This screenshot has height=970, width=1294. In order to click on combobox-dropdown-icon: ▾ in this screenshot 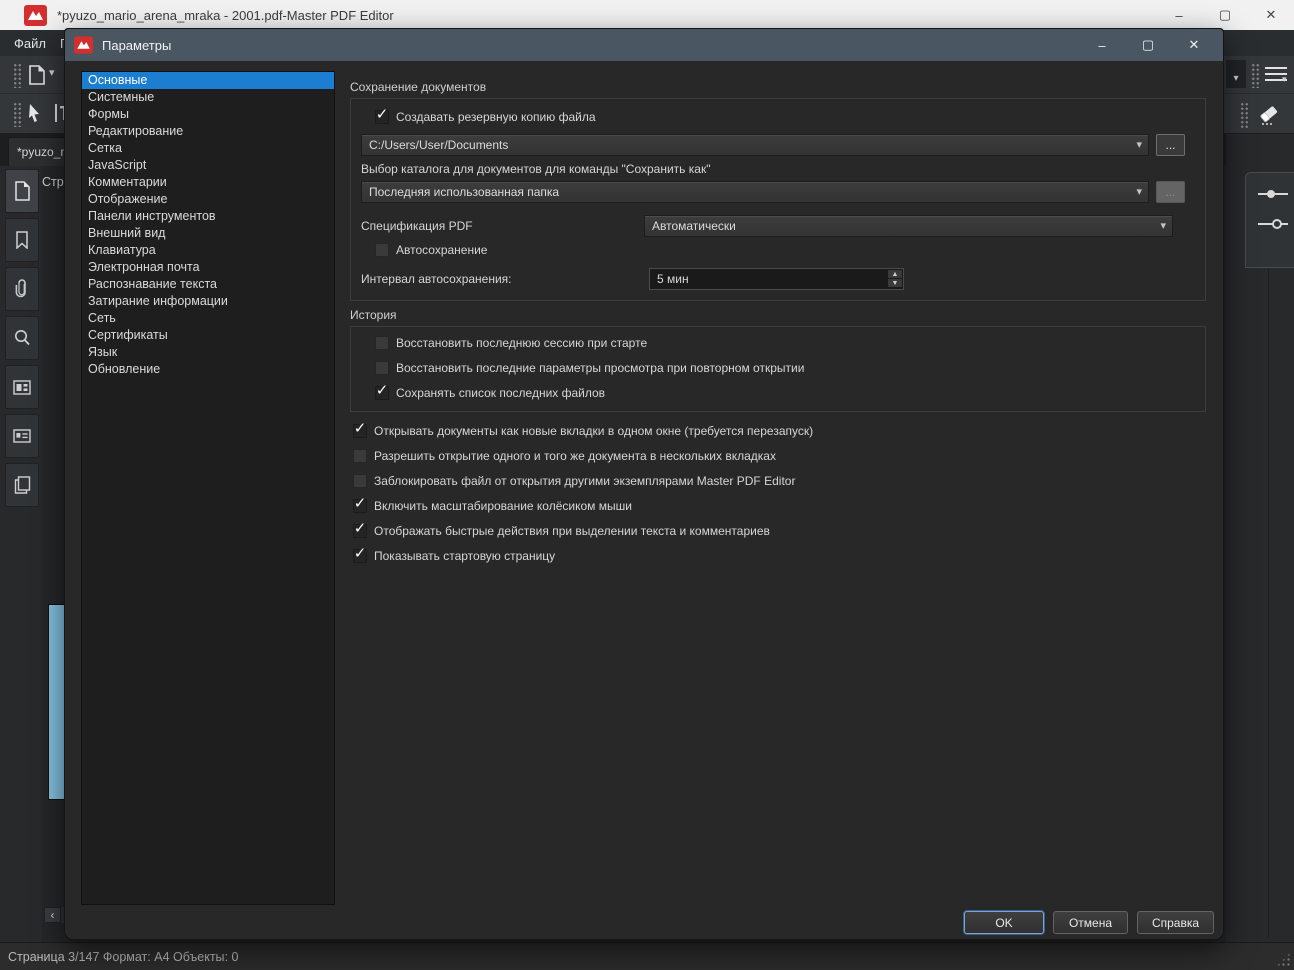, I will do `click(1163, 226)`.